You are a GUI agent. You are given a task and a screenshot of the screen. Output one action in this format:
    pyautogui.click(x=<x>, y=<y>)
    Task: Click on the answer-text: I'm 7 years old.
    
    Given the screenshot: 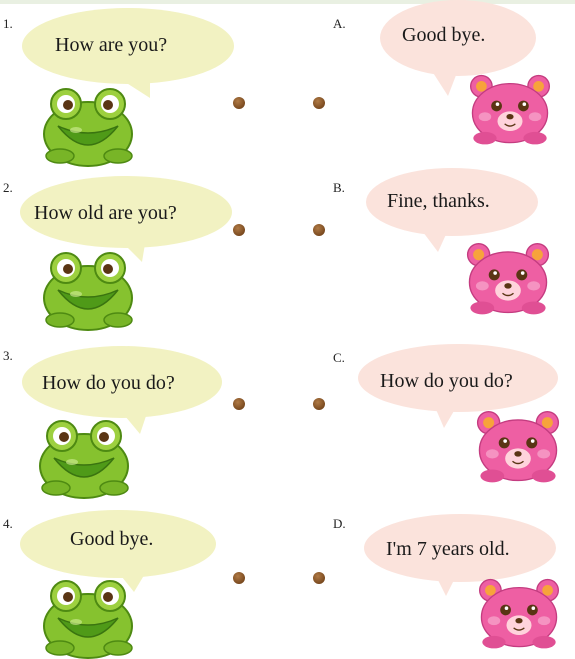 What is the action you would take?
    pyautogui.click(x=448, y=549)
    